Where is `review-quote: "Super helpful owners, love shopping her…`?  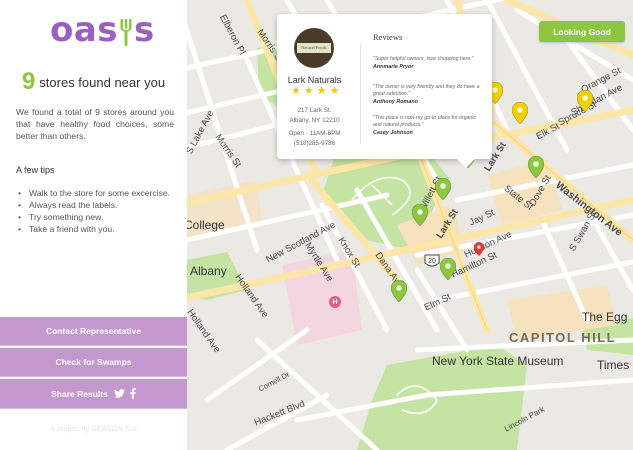
review-quote: "Super helpful owners, love shopping her… is located at coordinates (423, 59).